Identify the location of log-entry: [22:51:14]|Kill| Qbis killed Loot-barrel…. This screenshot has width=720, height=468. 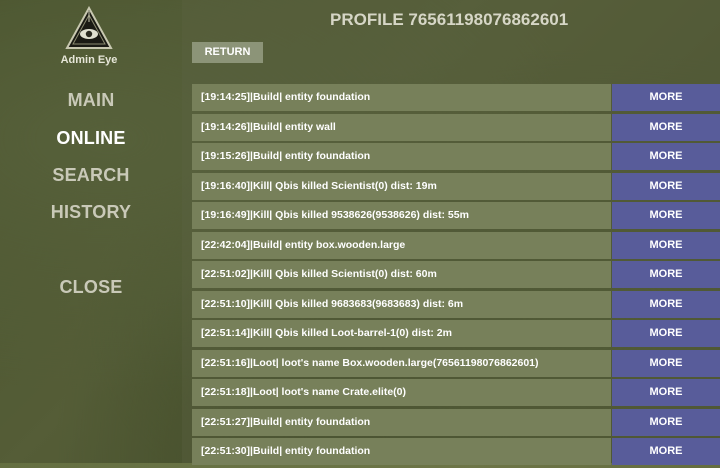
(401, 333).